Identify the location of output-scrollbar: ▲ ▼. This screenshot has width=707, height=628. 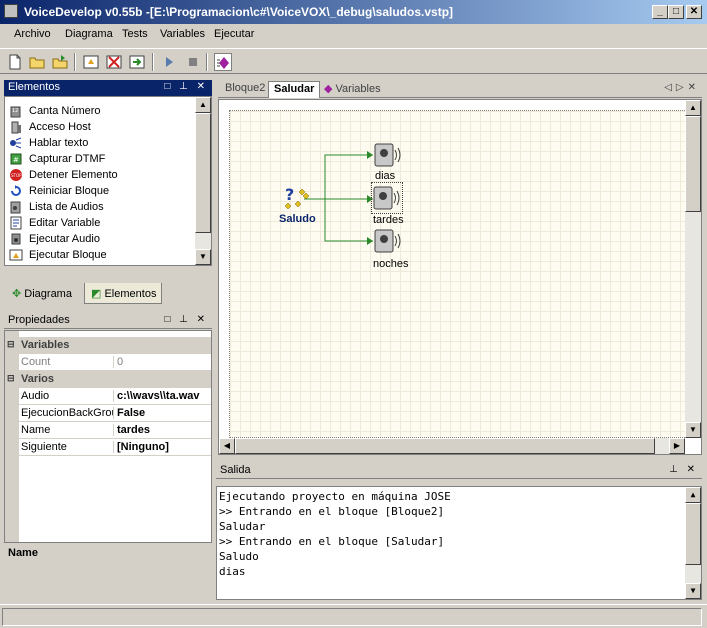
(693, 543).